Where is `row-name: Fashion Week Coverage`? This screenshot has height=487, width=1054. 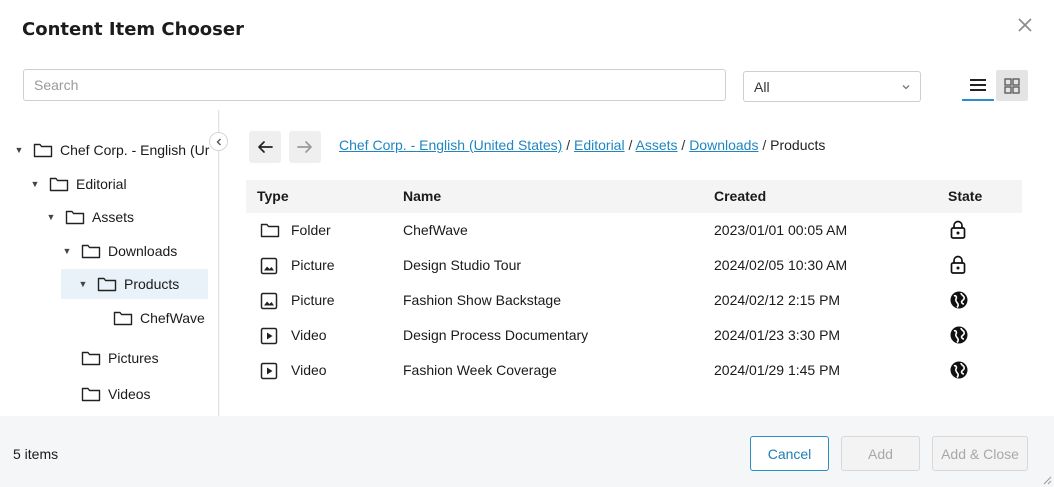 row-name: Fashion Week Coverage is located at coordinates (480, 370).